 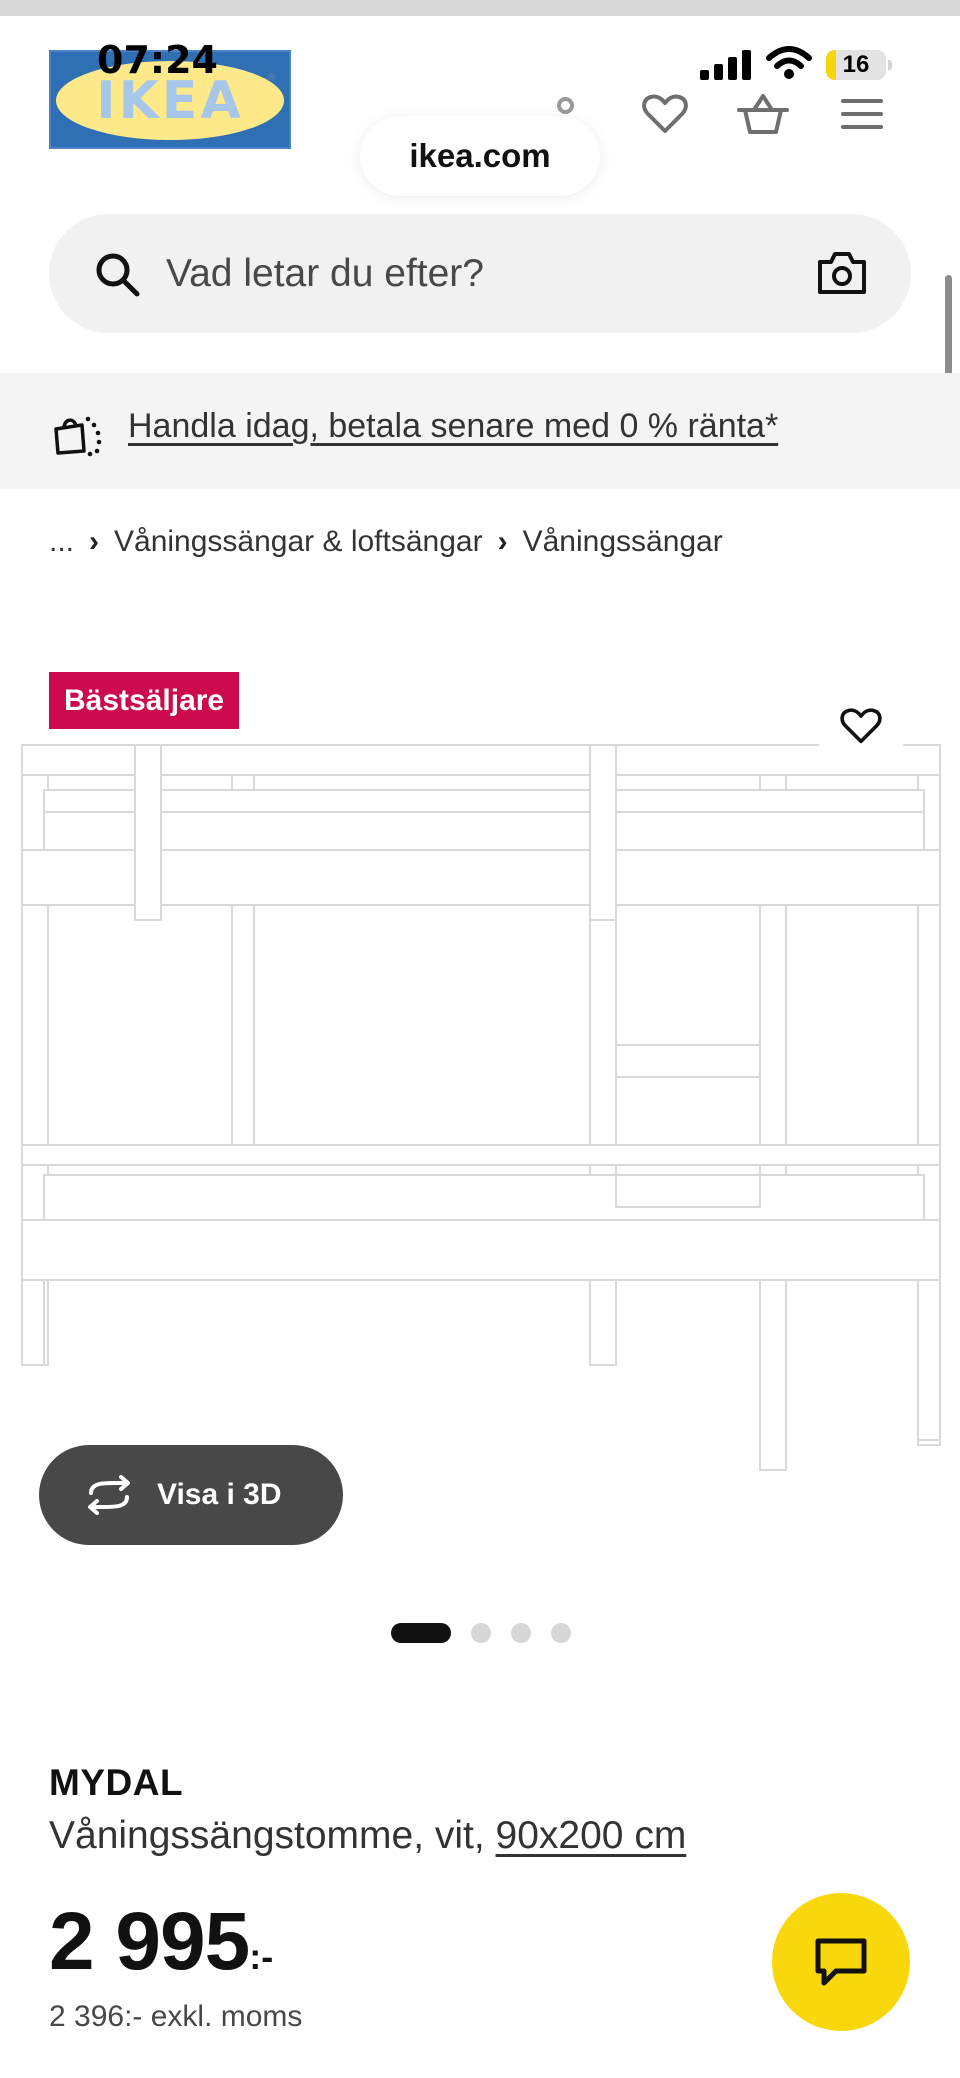 I want to click on wifi-icon, so click(x=789, y=62).